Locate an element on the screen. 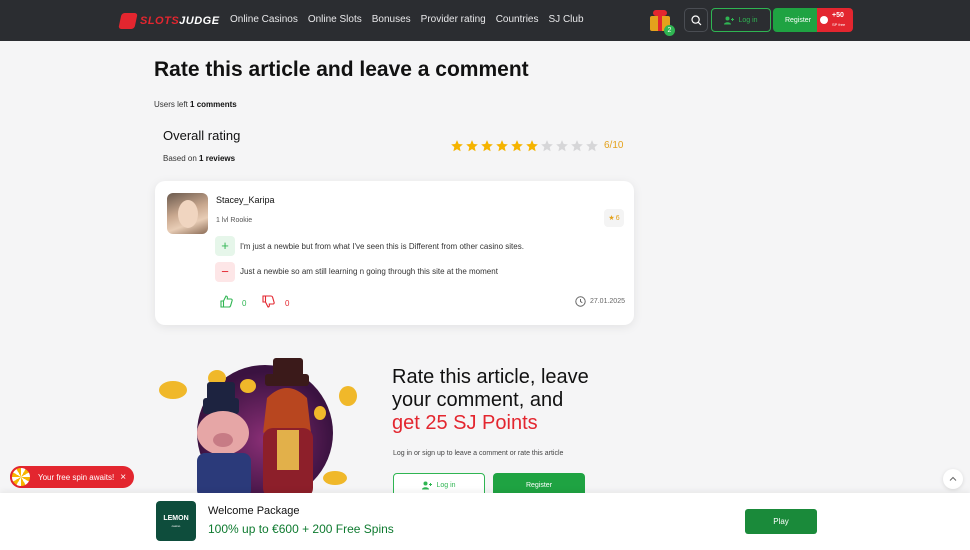 The image size is (970, 550). nav-sj-club: SJ Club is located at coordinates (566, 19).